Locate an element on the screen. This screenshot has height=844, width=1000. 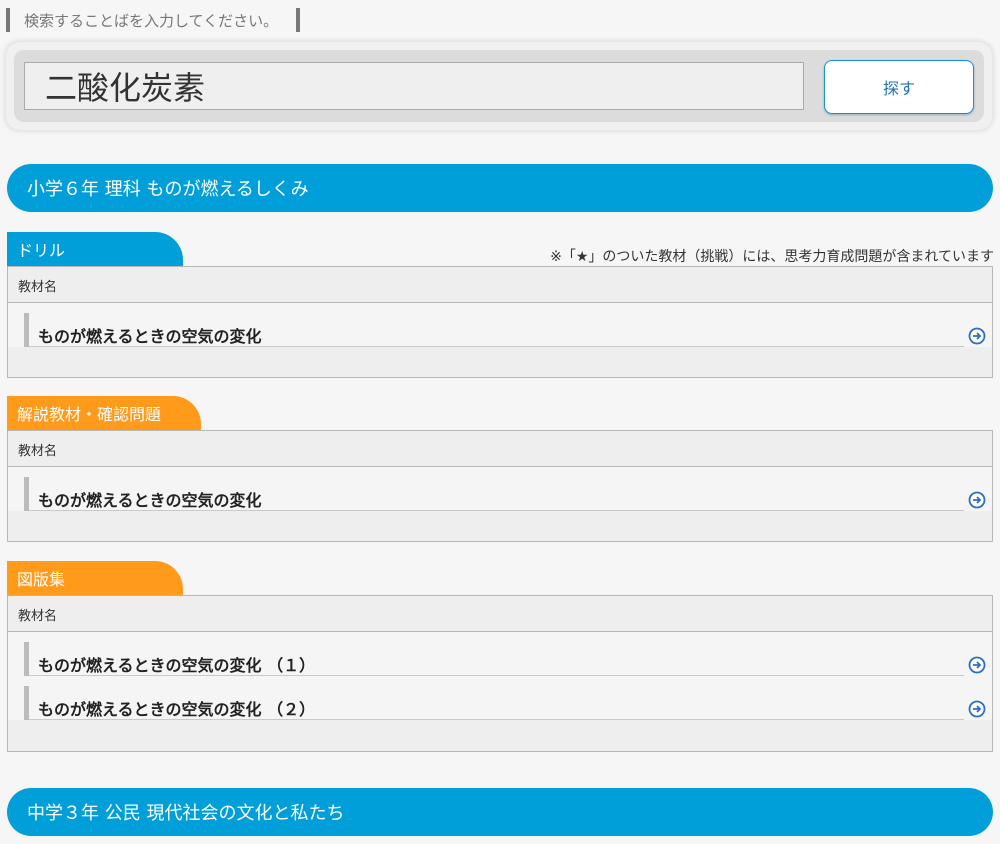
search-panel: 探す is located at coordinates (499, 86).